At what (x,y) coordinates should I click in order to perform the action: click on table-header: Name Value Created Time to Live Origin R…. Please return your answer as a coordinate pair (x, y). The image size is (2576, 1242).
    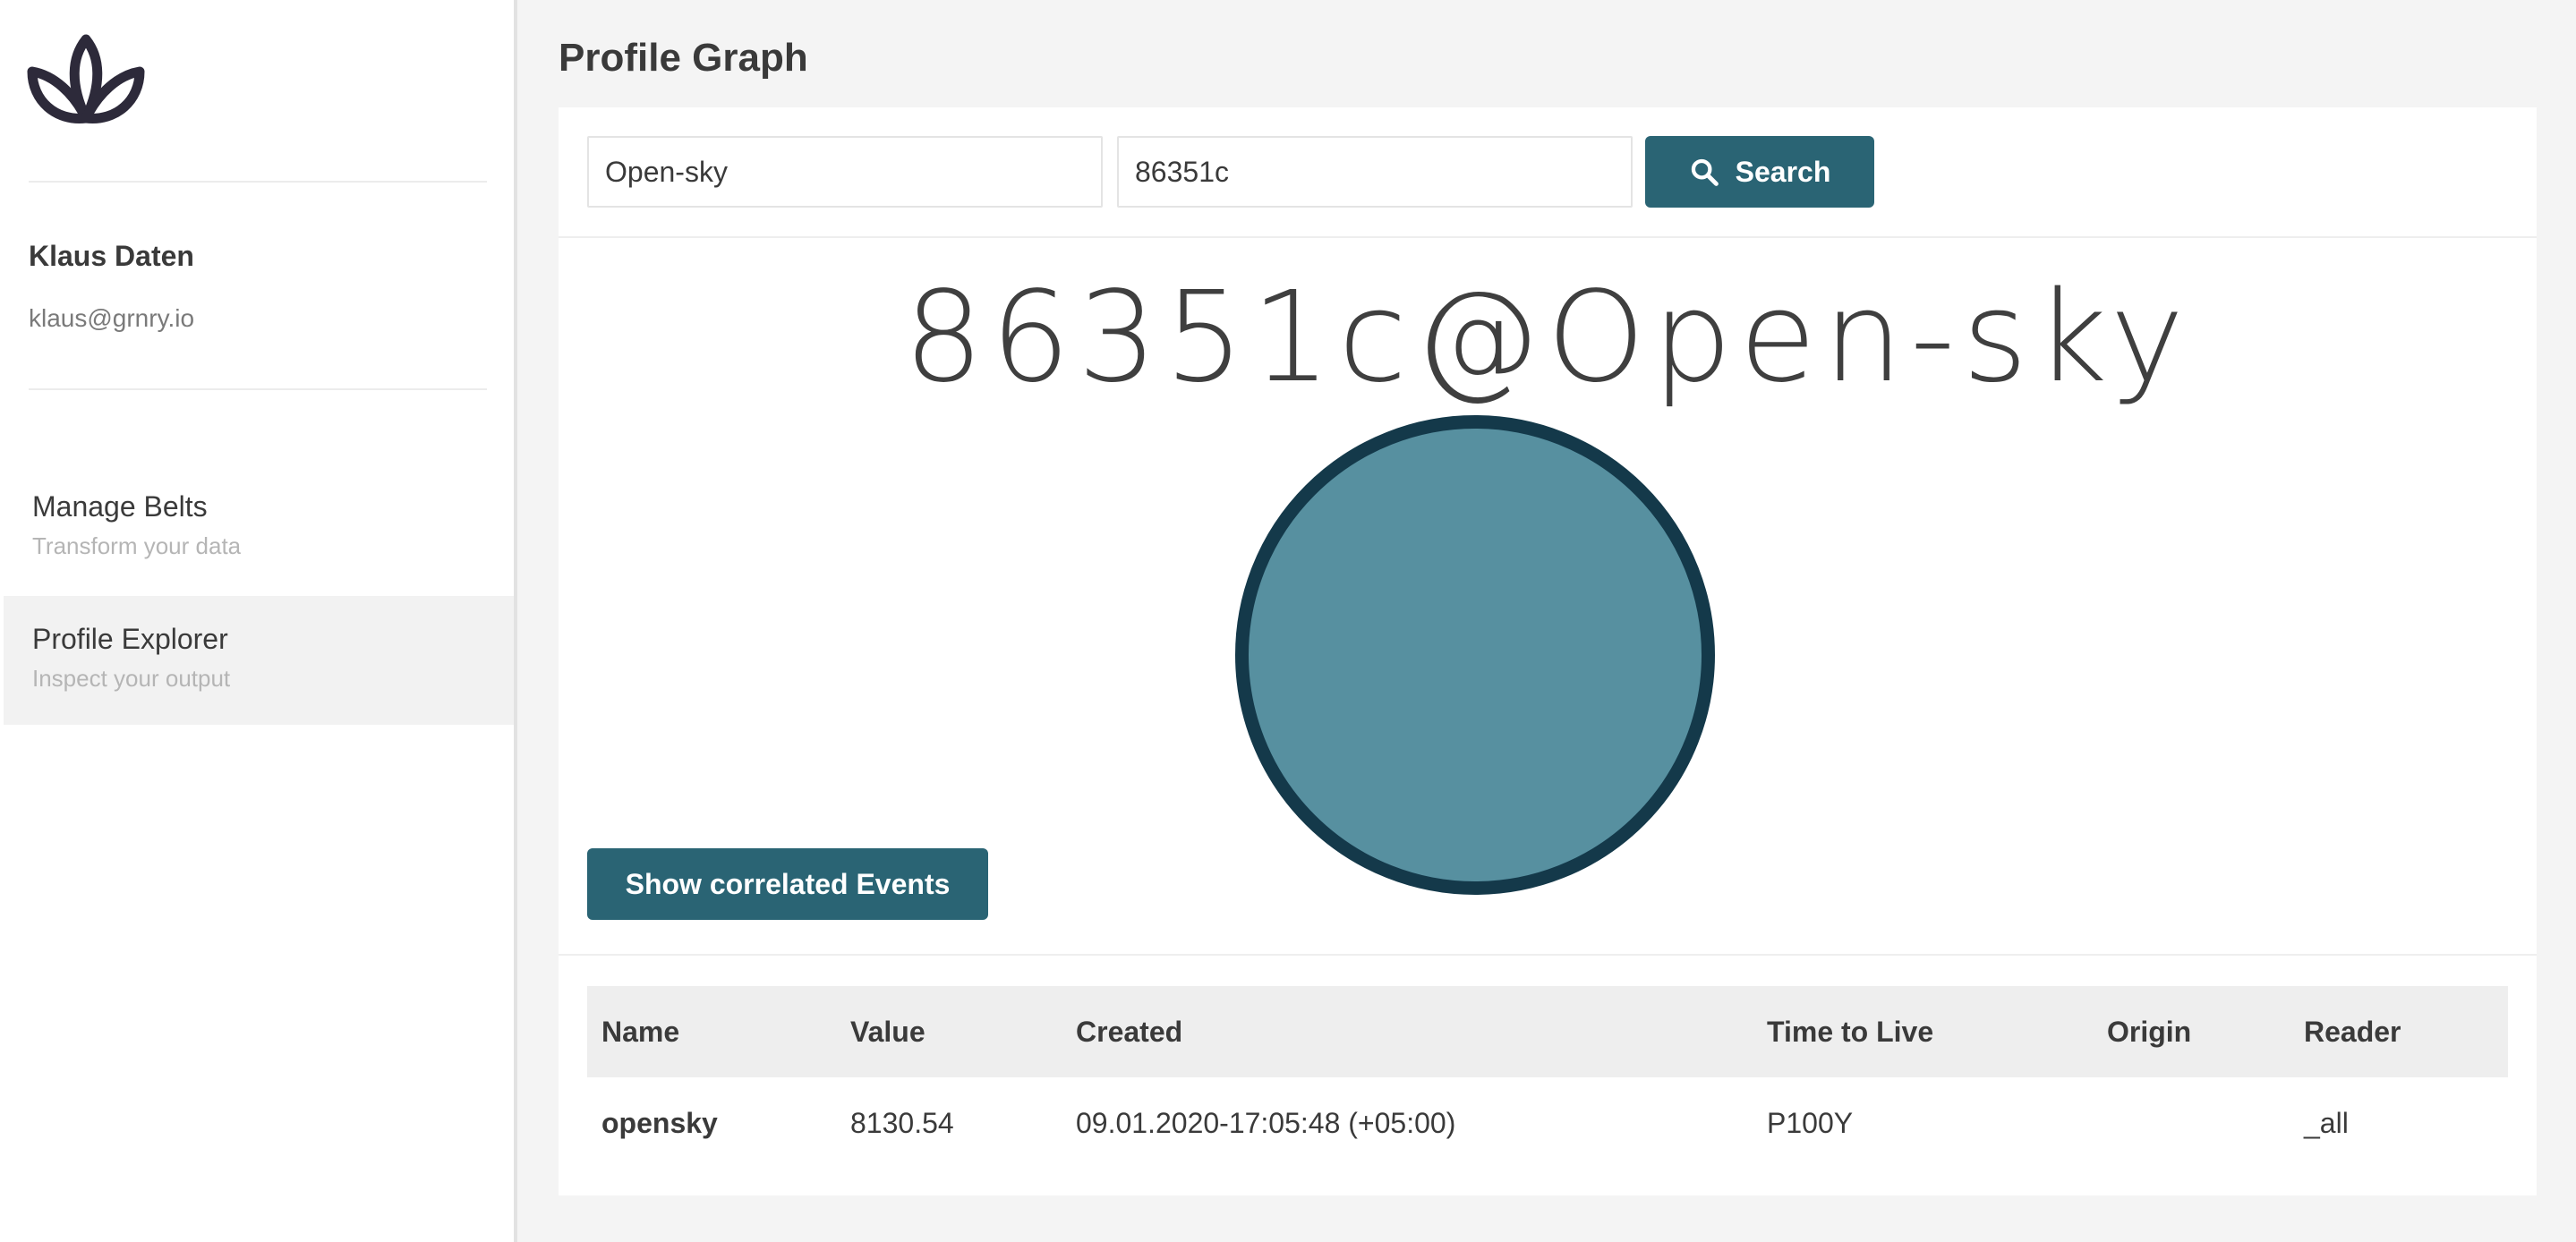
    Looking at the image, I should click on (1547, 1032).